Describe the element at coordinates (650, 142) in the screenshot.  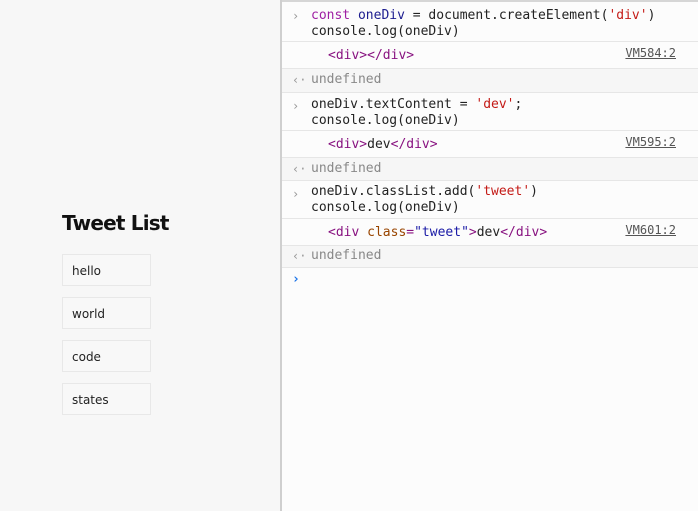
I see `source-link: VM595:2` at that location.